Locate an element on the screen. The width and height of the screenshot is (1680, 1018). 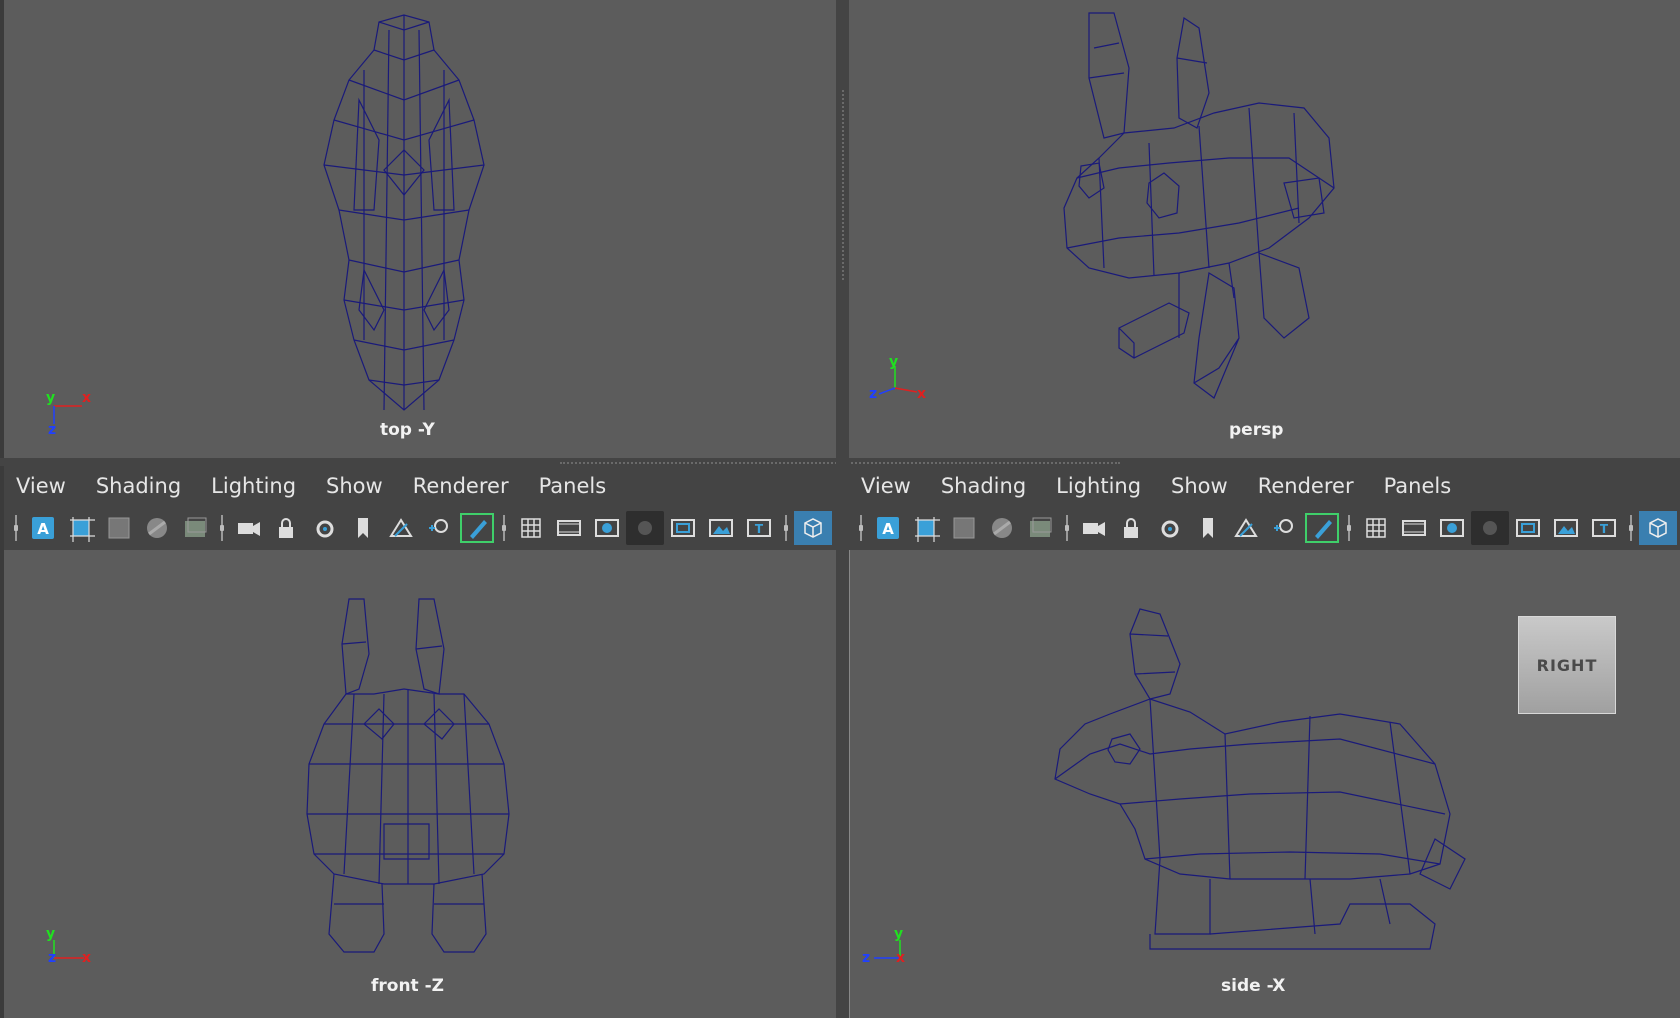
viewcube: RIGHT is located at coordinates (1567, 665).